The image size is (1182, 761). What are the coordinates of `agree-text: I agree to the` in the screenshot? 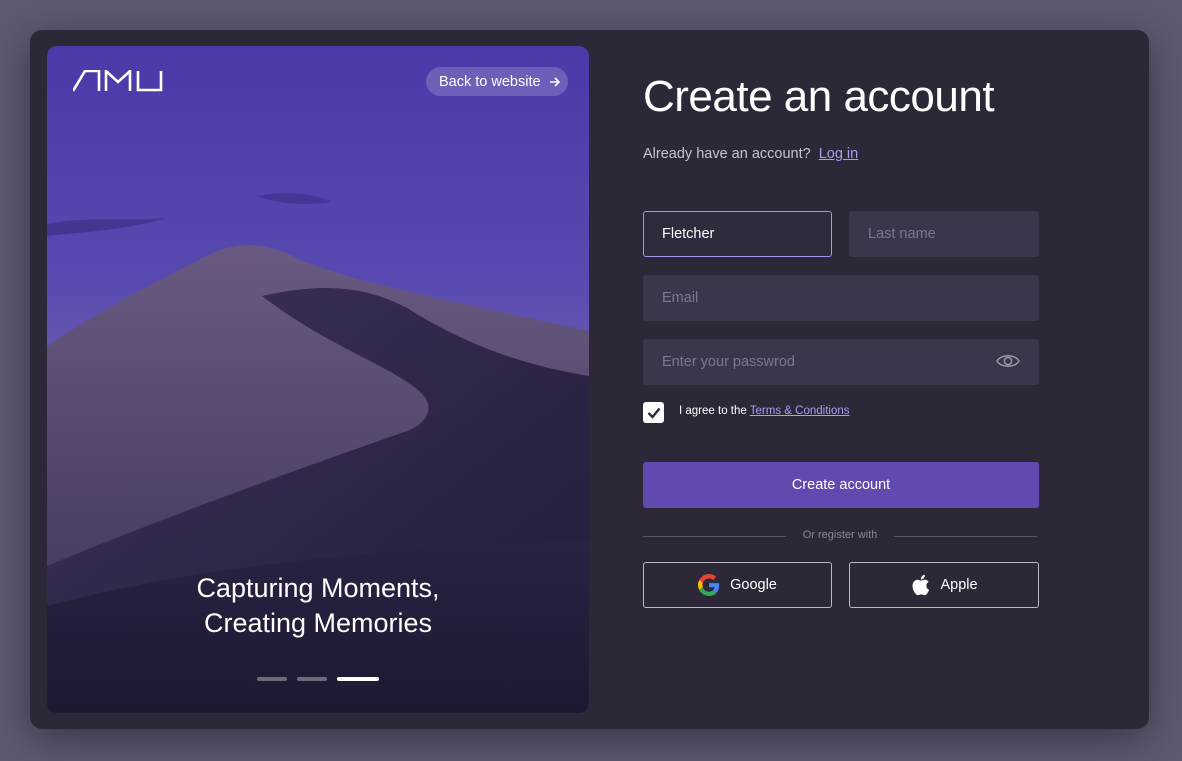 It's located at (713, 411).